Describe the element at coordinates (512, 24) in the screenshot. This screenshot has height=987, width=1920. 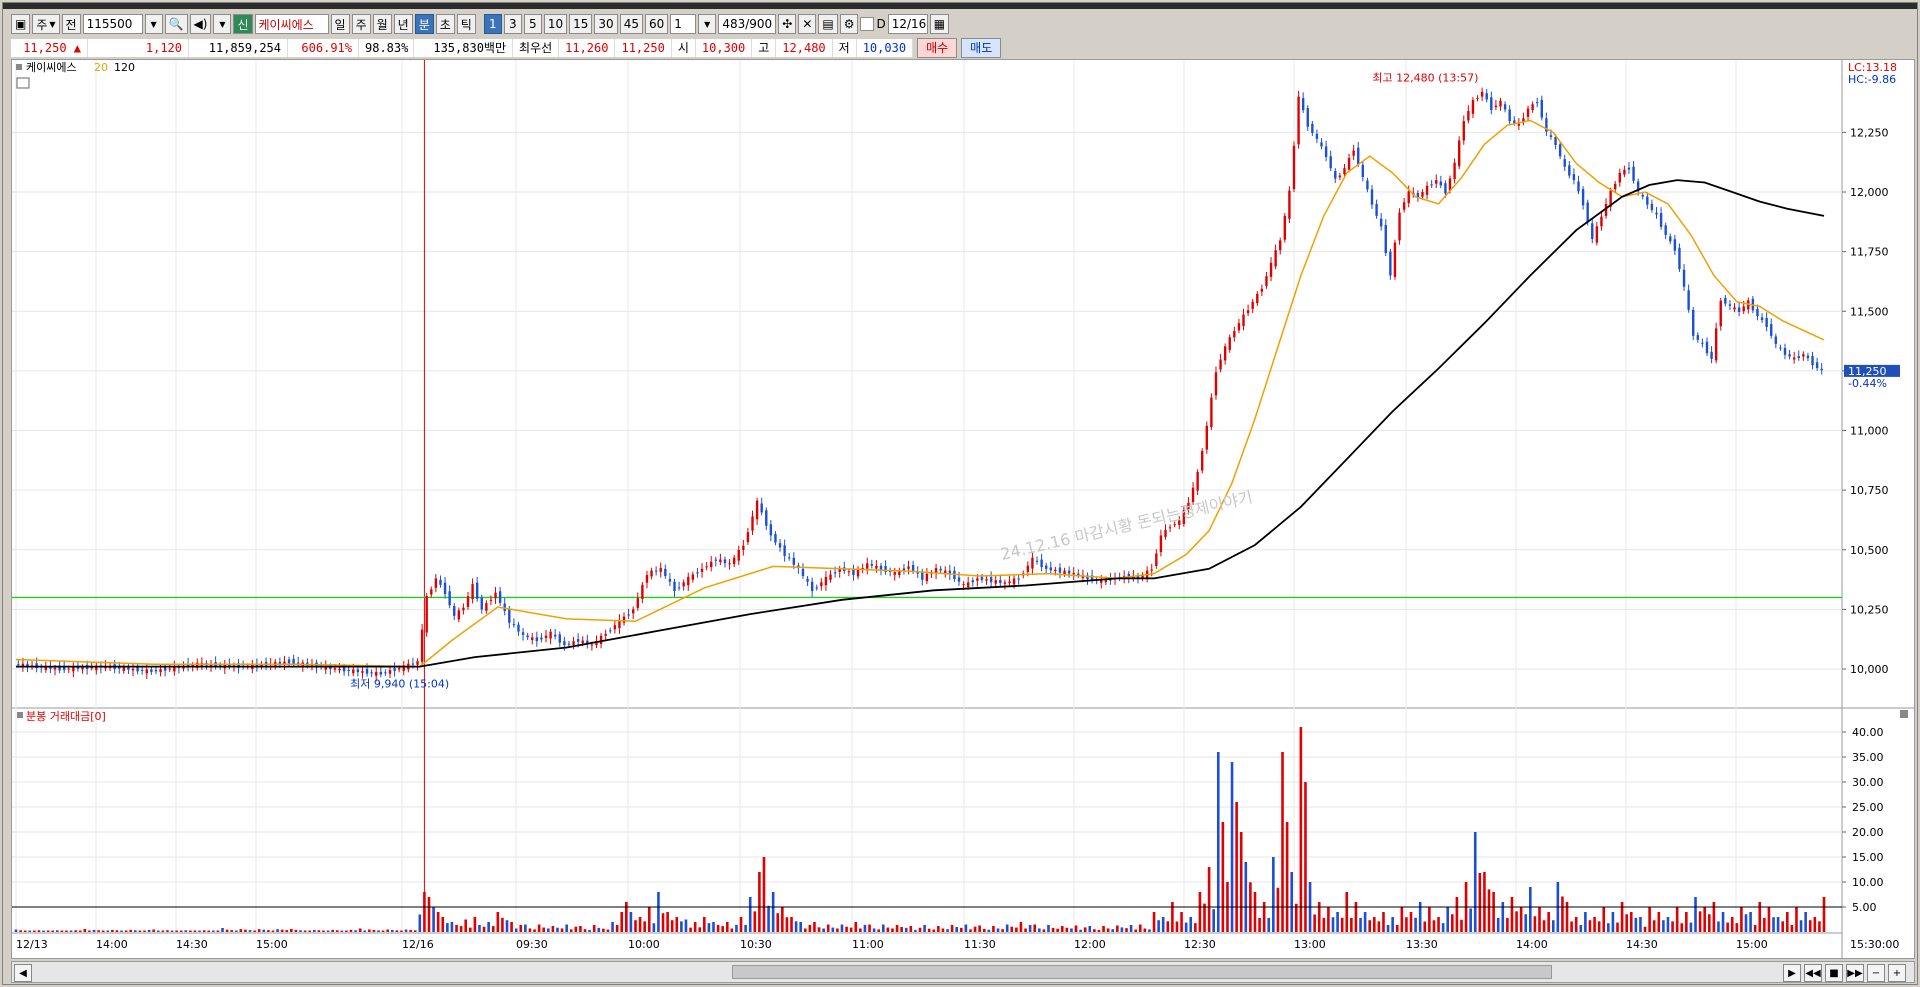
I see `interval-3: 3` at that location.